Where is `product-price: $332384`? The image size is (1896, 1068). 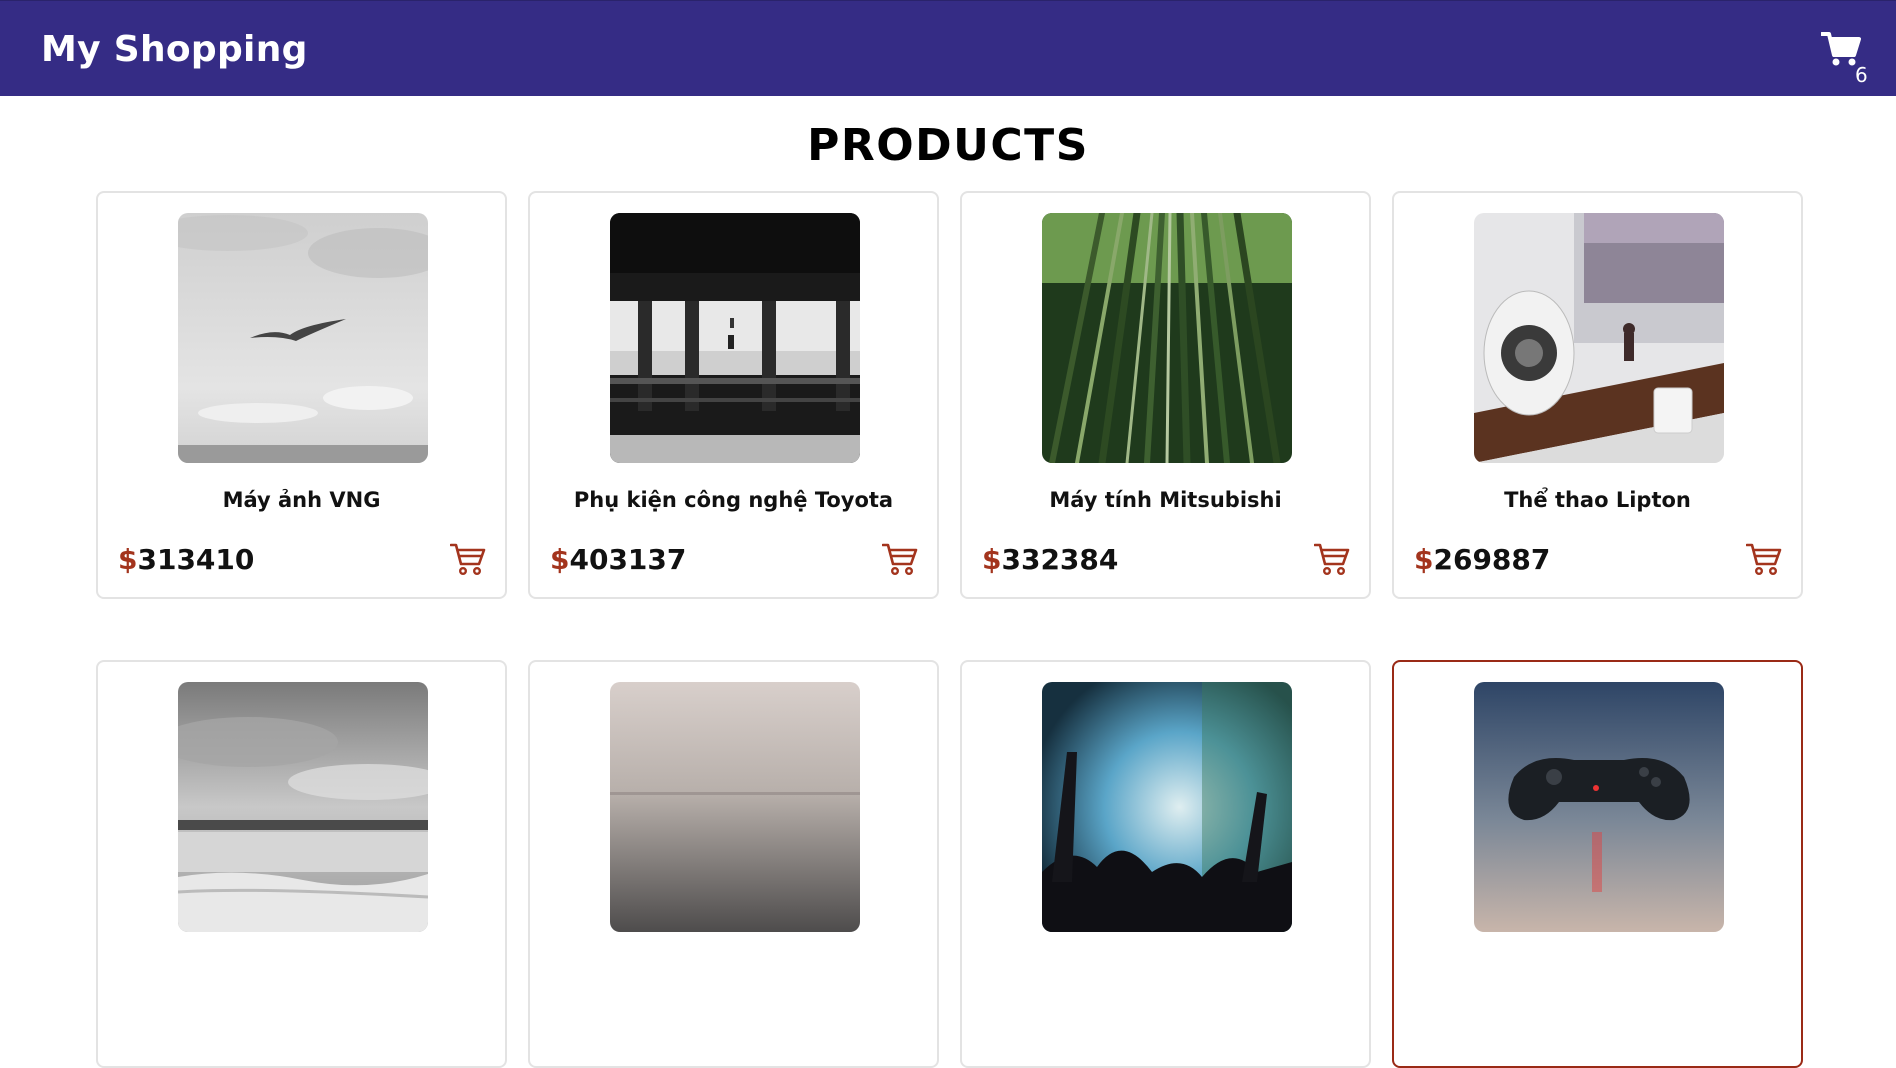
product-price: $332384 is located at coordinates (1050, 559).